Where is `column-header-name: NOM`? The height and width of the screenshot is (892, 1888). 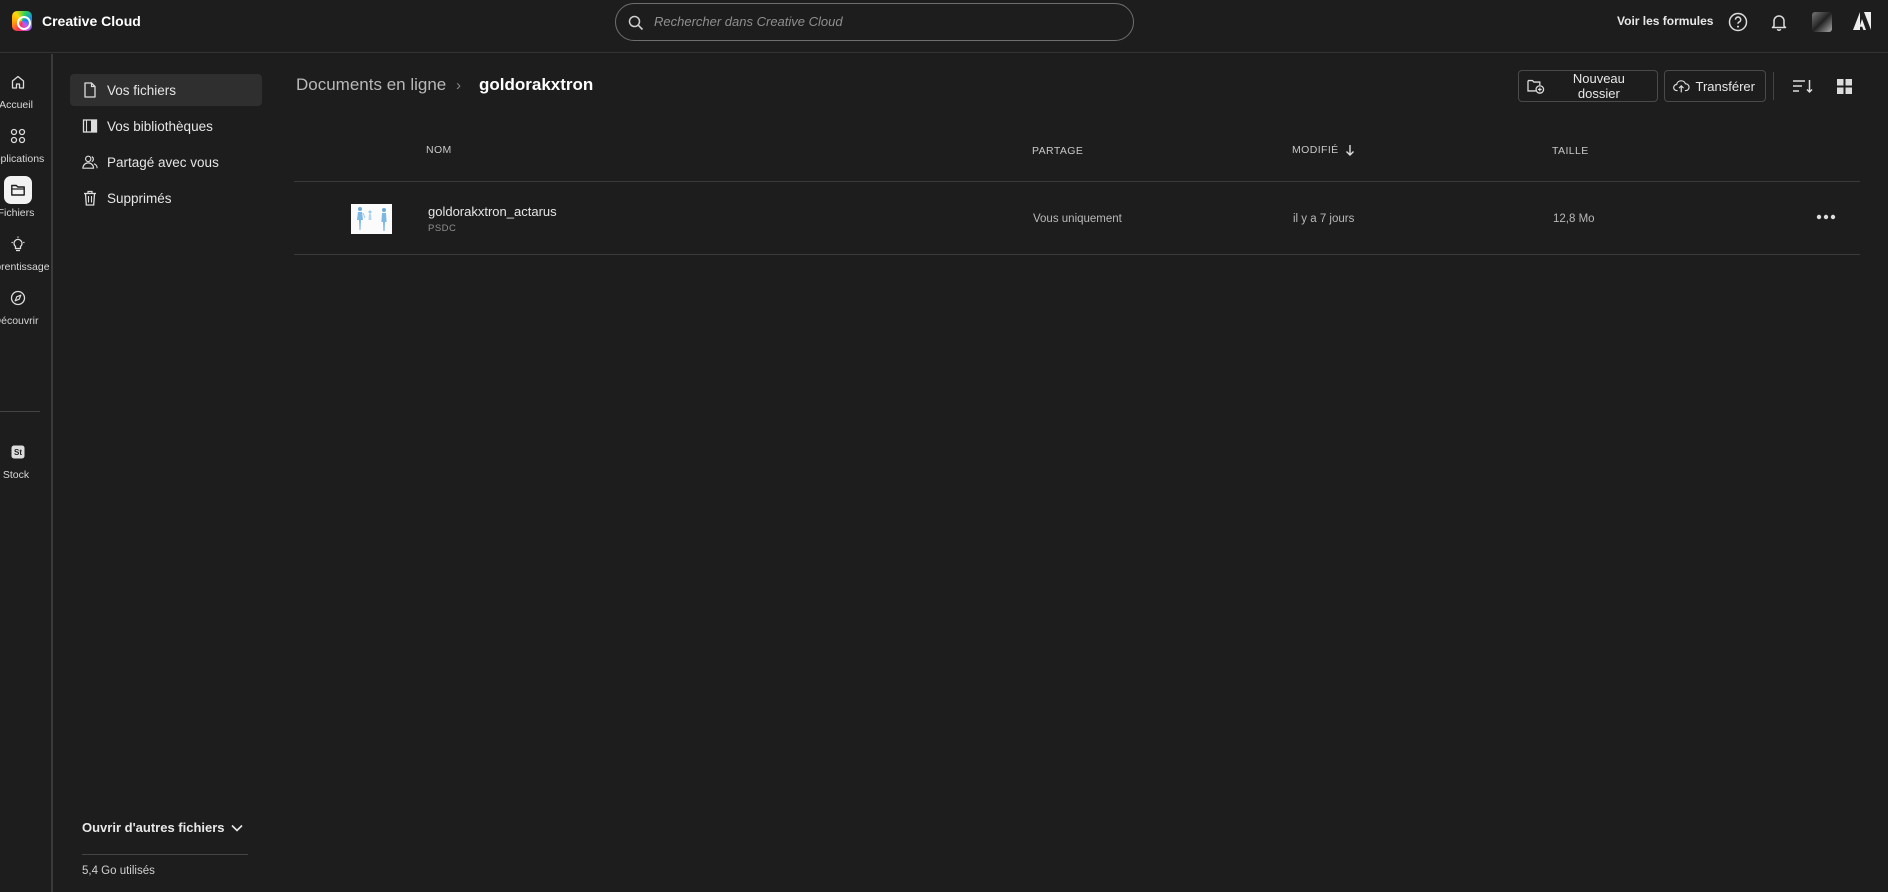
column-header-name: NOM is located at coordinates (439, 150).